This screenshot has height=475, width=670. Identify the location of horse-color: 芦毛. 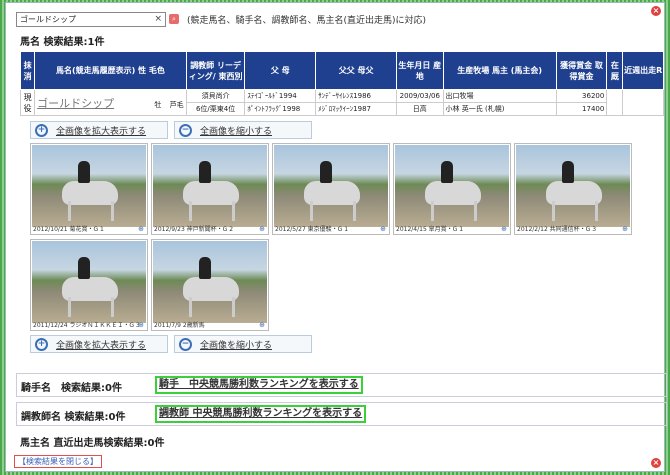
(176, 104).